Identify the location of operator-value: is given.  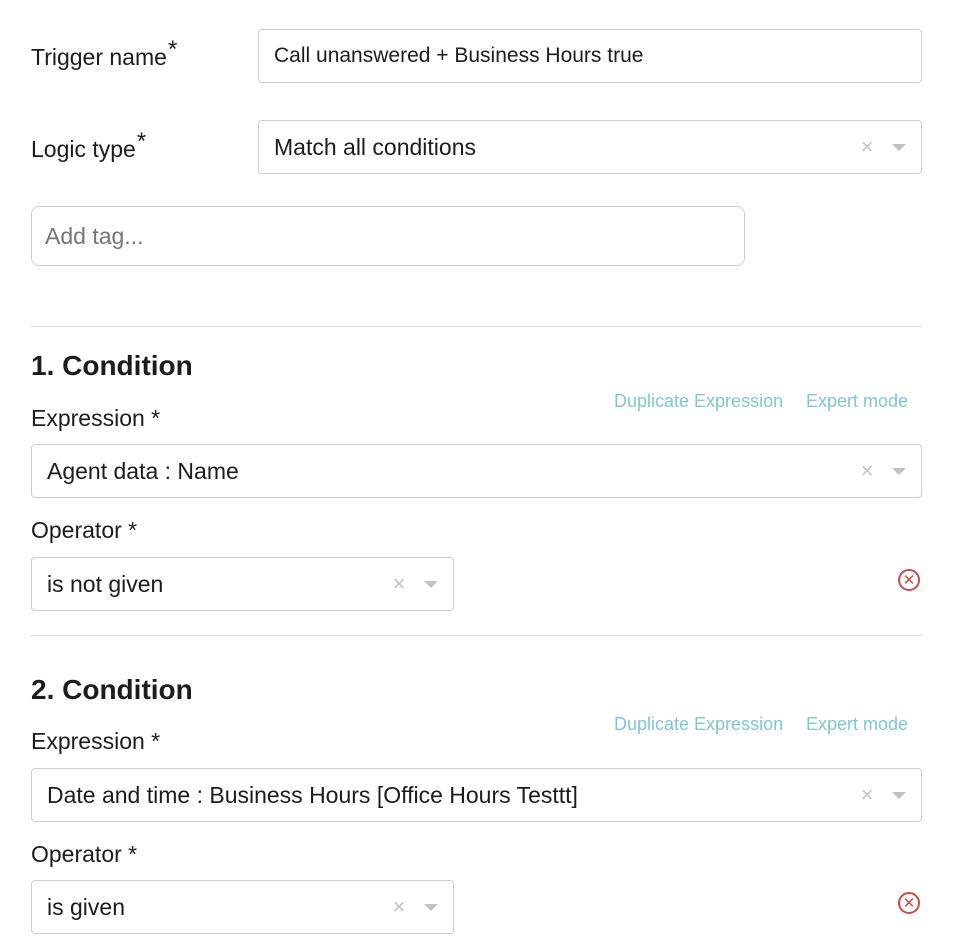
(86, 906).